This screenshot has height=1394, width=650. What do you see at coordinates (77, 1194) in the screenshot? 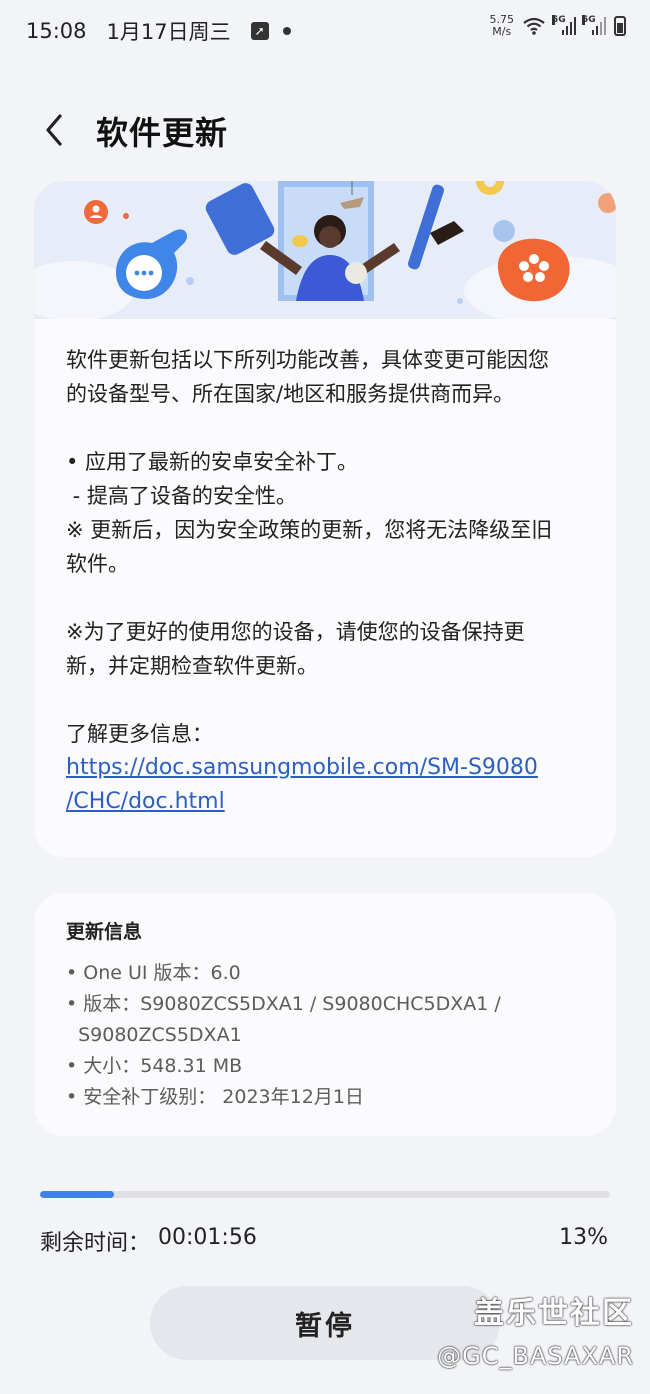
I see `download-progress-fill` at bounding box center [77, 1194].